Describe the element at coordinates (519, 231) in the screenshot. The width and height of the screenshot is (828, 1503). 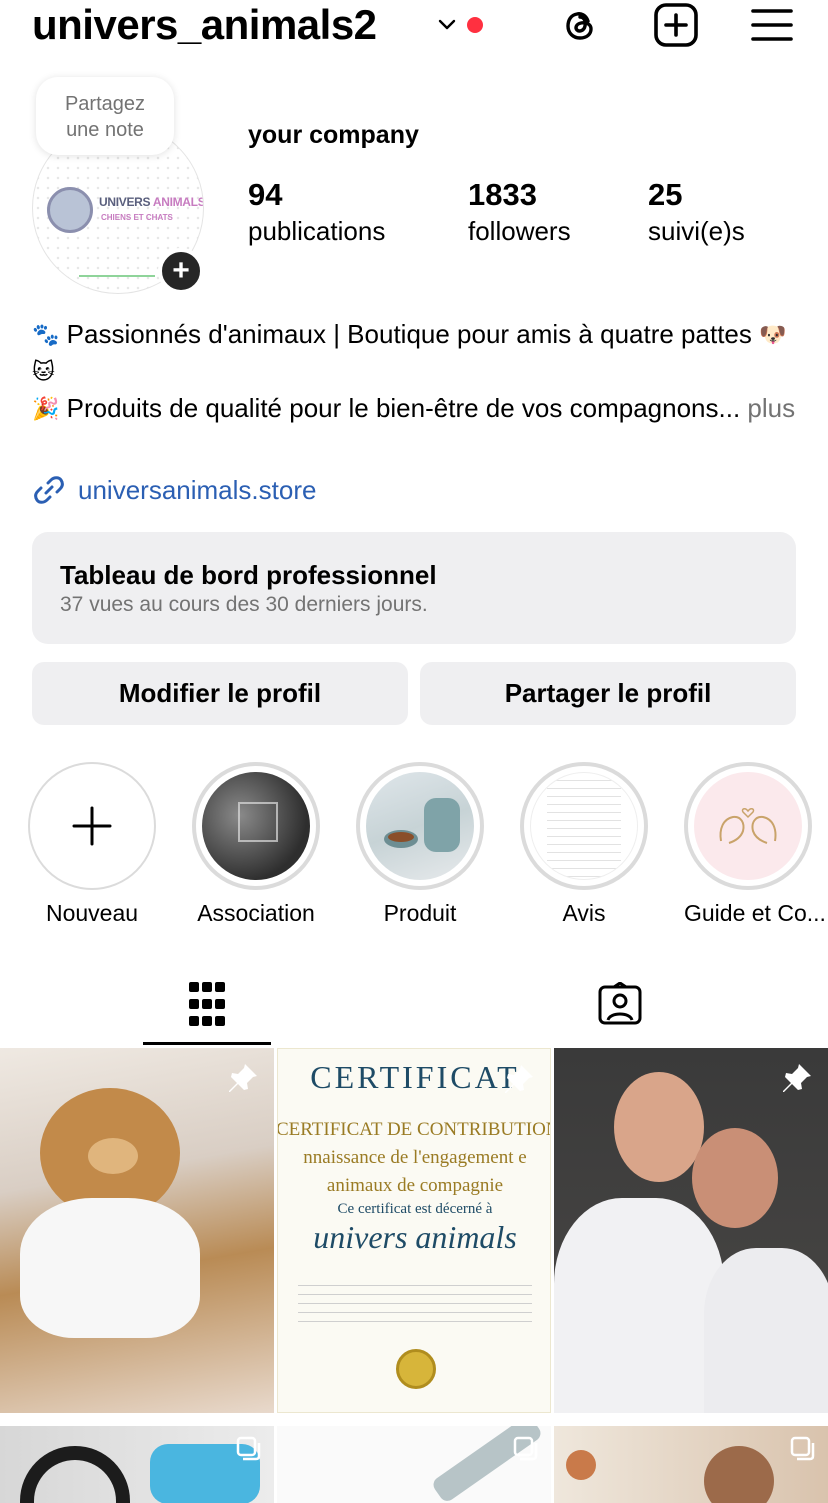
I see `stat-label: followers` at that location.